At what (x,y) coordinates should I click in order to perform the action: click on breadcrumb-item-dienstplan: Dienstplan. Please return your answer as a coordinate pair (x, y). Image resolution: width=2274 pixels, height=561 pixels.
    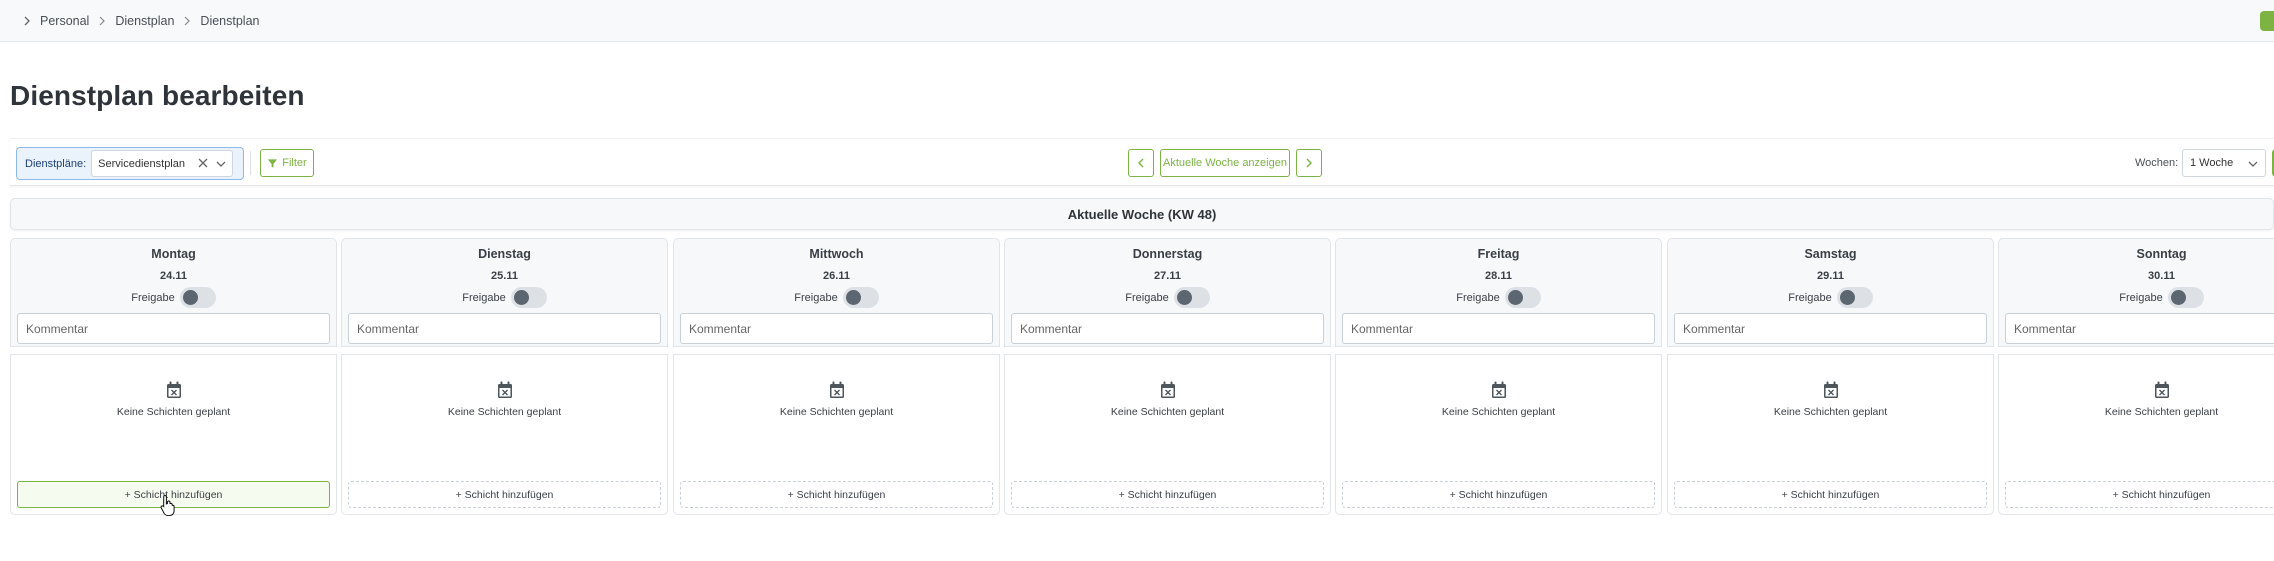
    Looking at the image, I should click on (144, 21).